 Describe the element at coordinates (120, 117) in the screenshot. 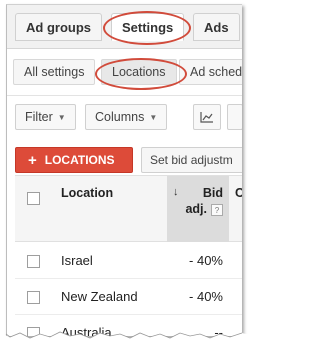

I see `columns-label: Columns` at that location.